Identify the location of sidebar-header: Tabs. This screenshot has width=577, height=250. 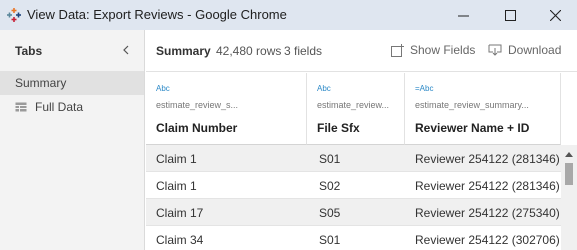
(72, 50).